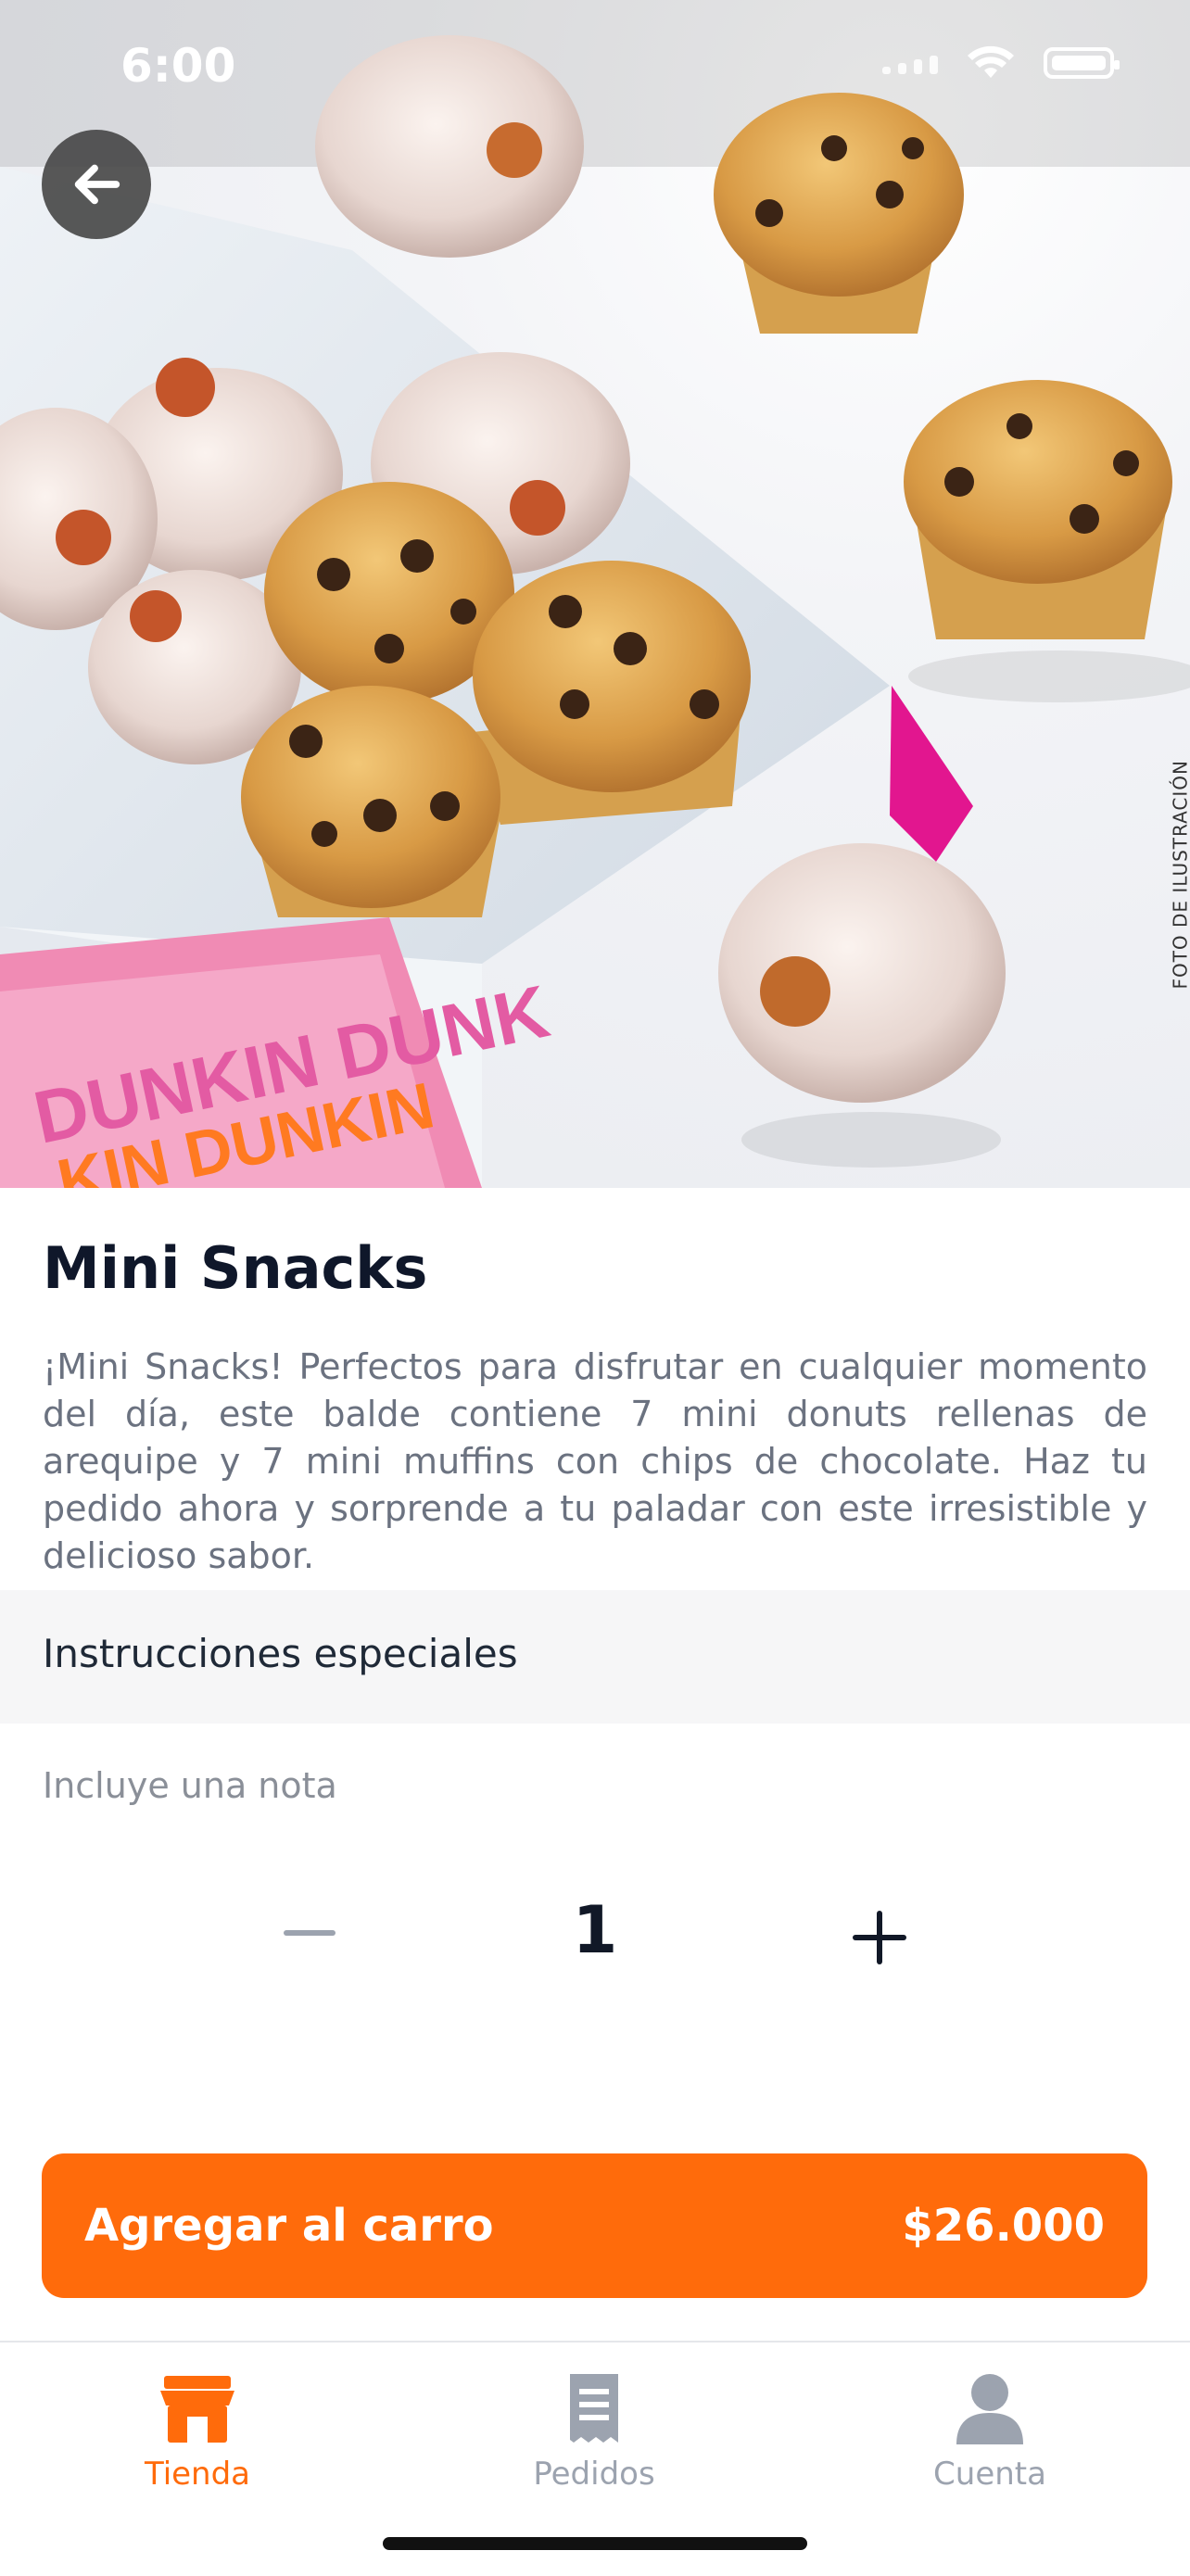  I want to click on tab-pedidos: Pedidos, so click(594, 2431).